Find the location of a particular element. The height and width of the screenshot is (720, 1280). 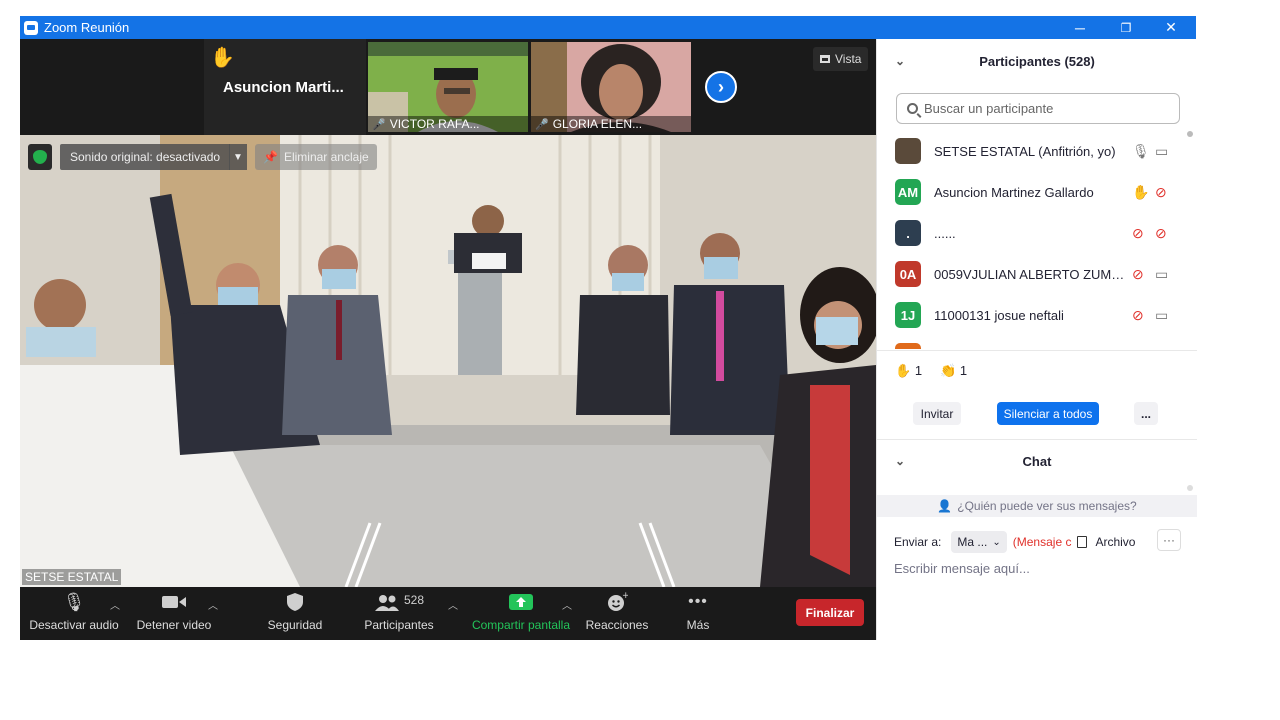

more-dots-icon: ••• is located at coordinates (698, 601).